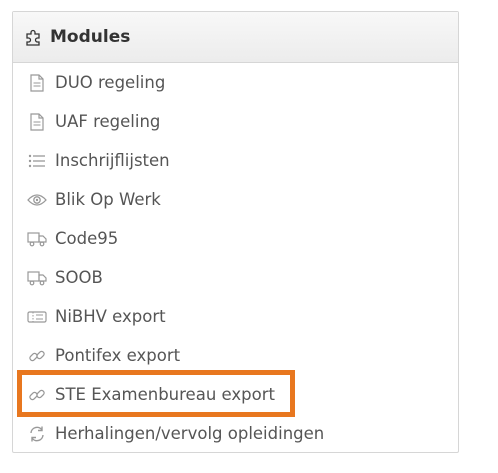  I want to click on module-label: UAF regeling, so click(108, 121).